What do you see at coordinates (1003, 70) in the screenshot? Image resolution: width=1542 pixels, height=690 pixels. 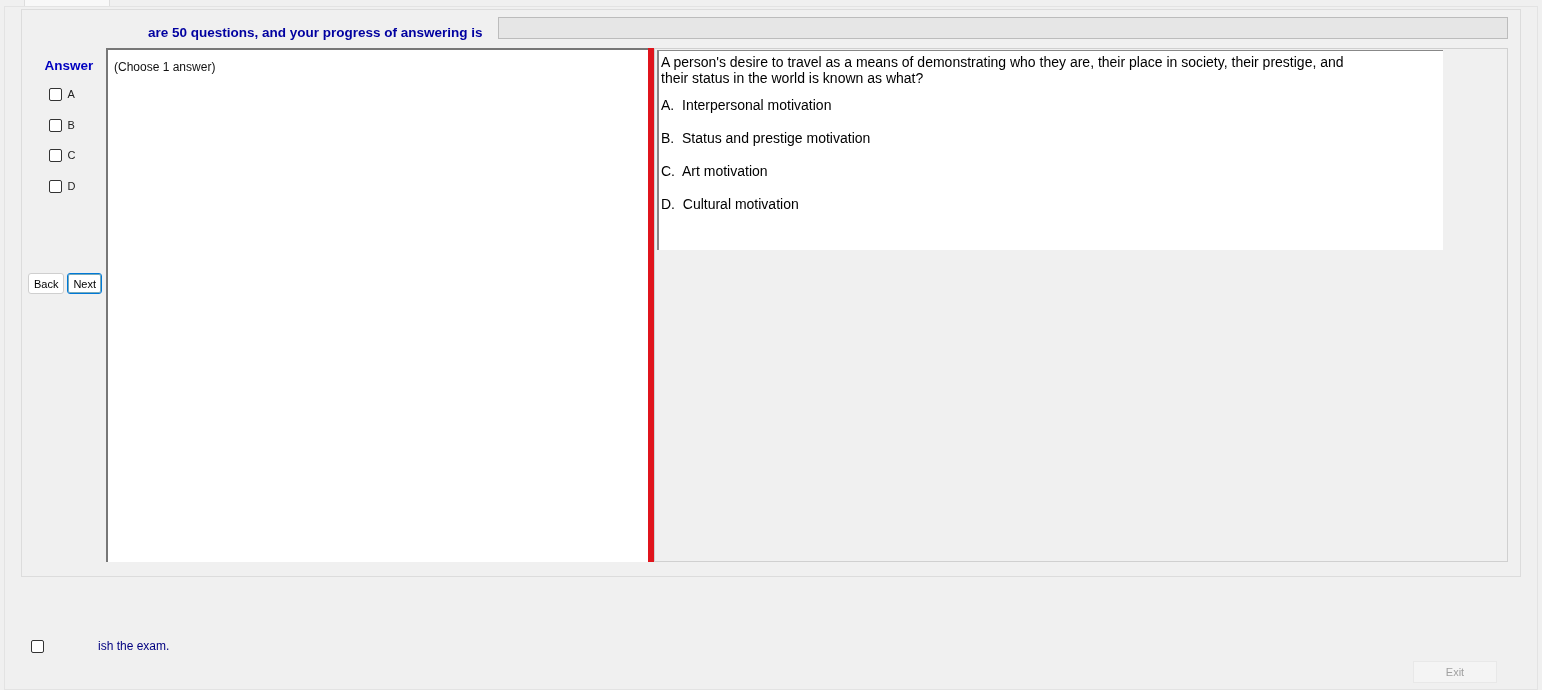 I see `question-text: A person's desire to travel as a means of demonstrating who they are, their place in society, their prestige, and their status in the world is known as what?` at bounding box center [1003, 70].